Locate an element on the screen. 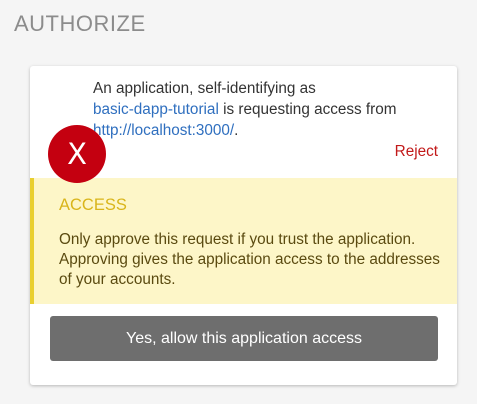 The height and width of the screenshot is (404, 477). allow-access-button: Yes, allow this application access is located at coordinates (244, 338).